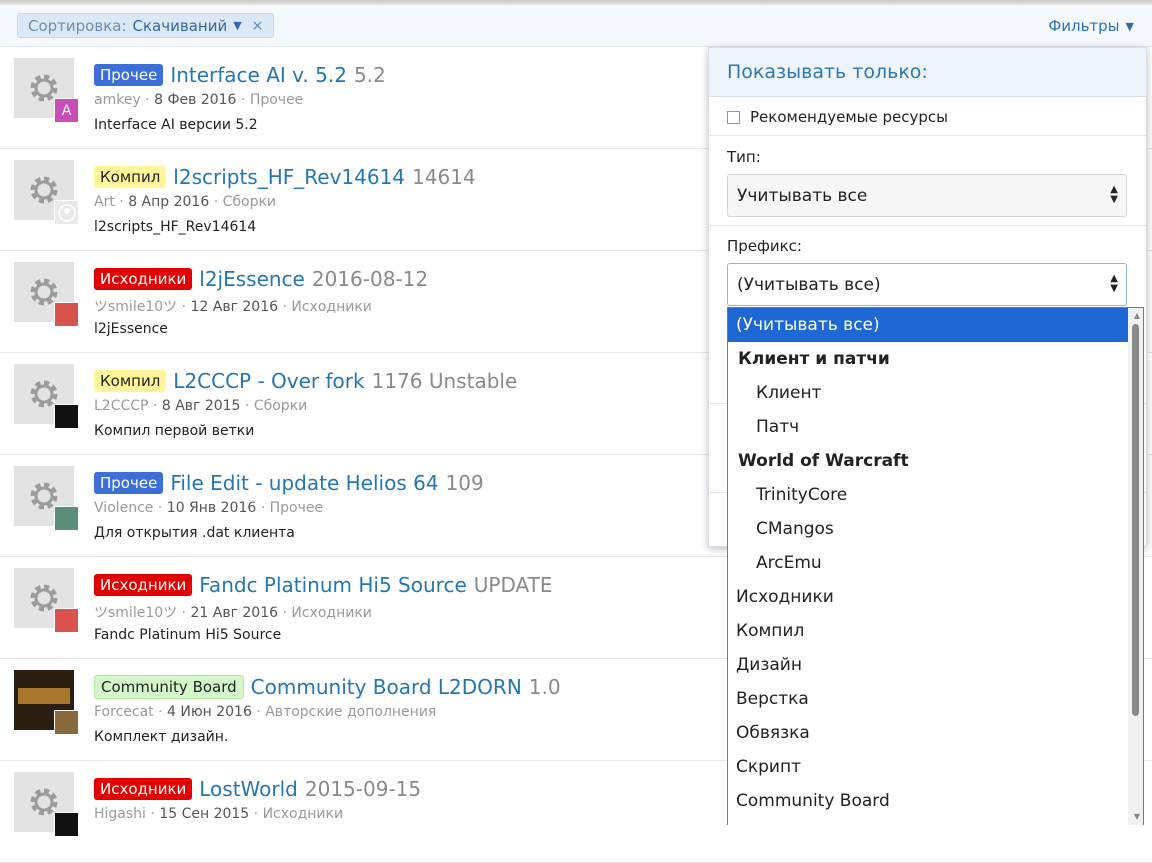 Image resolution: width=1152 pixels, height=863 pixels. I want to click on type-select-value: Учитывать все, so click(802, 196).